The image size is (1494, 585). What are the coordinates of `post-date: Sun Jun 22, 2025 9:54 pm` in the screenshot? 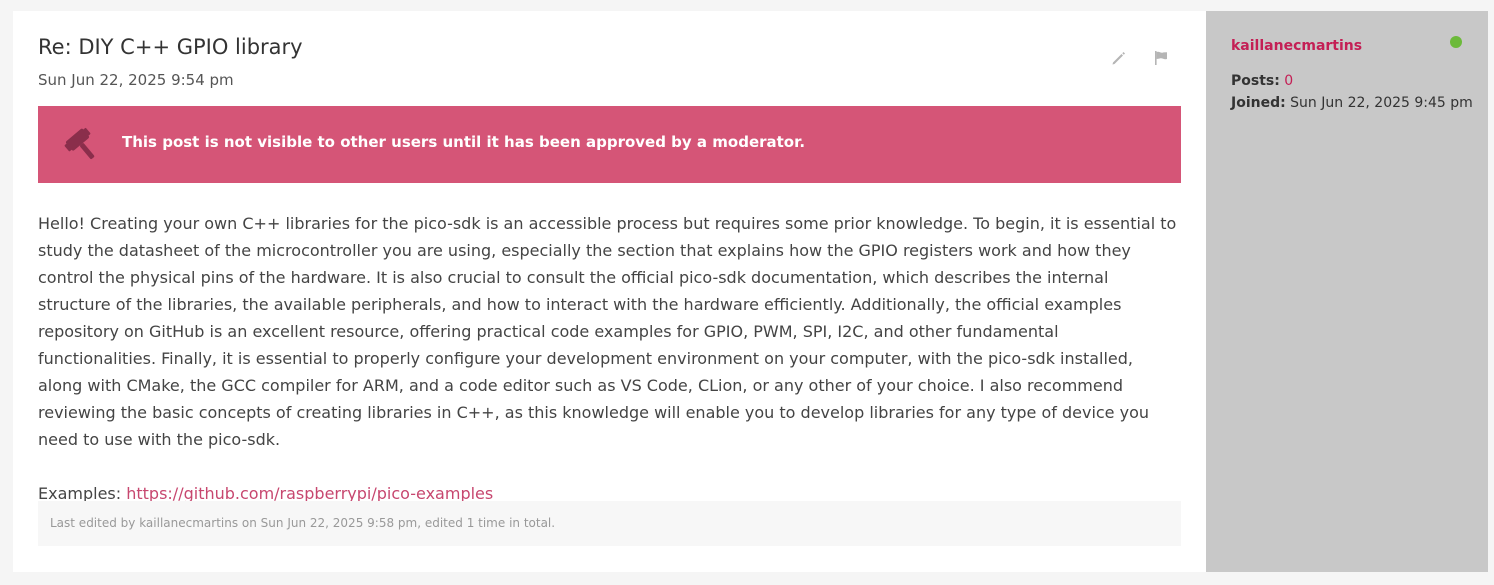 It's located at (136, 80).